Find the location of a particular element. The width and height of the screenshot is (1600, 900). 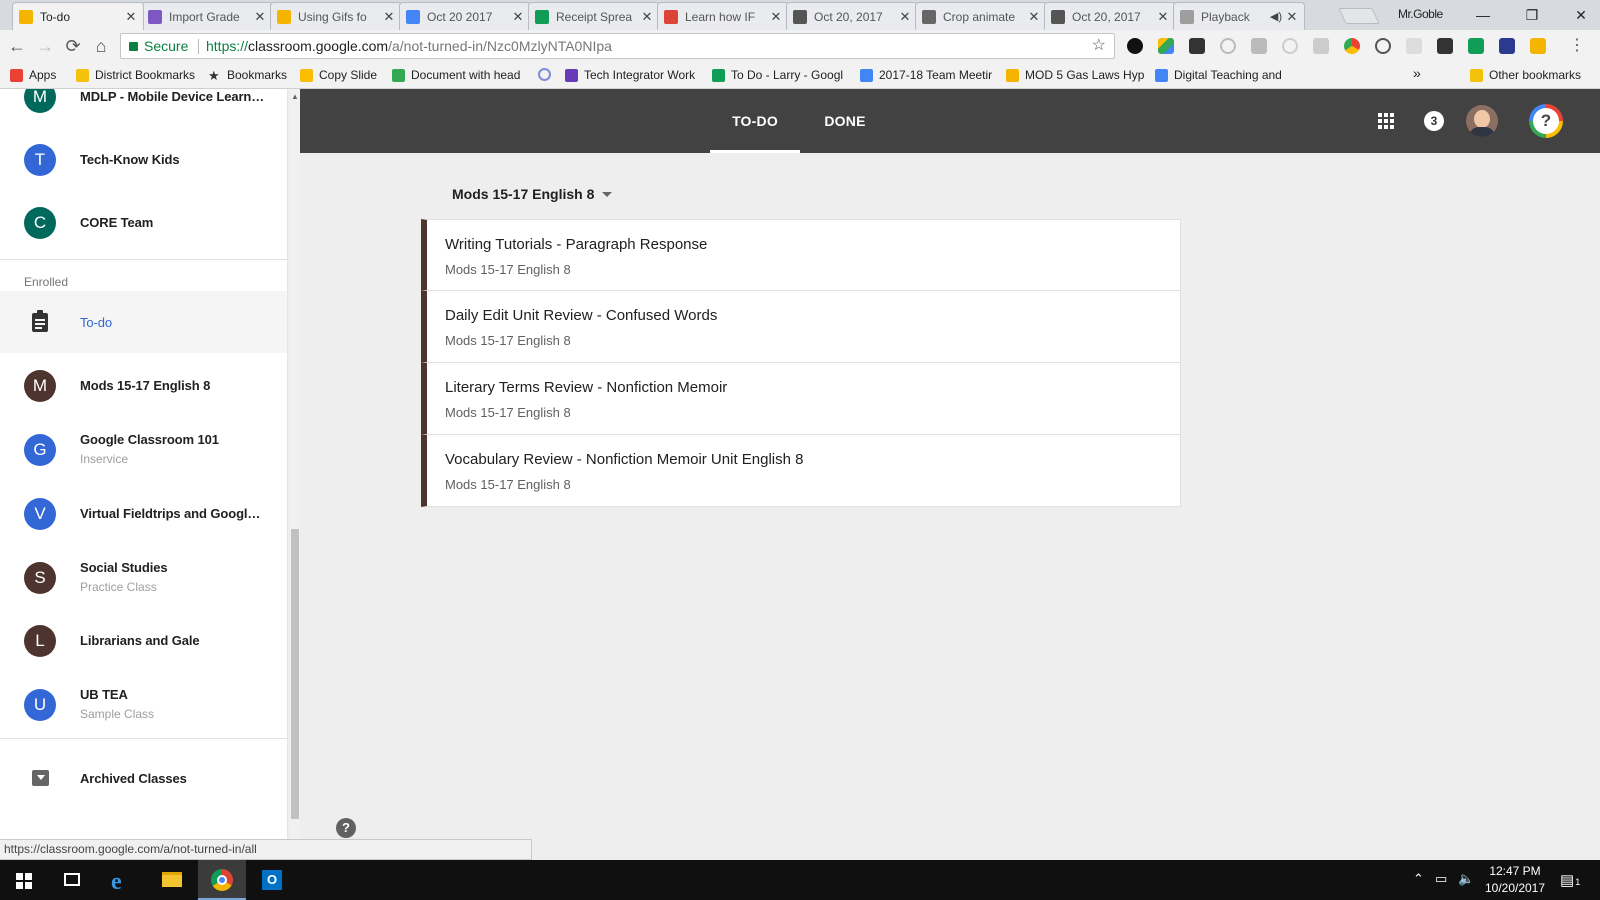

assignment-icon is located at coordinates (40, 321).